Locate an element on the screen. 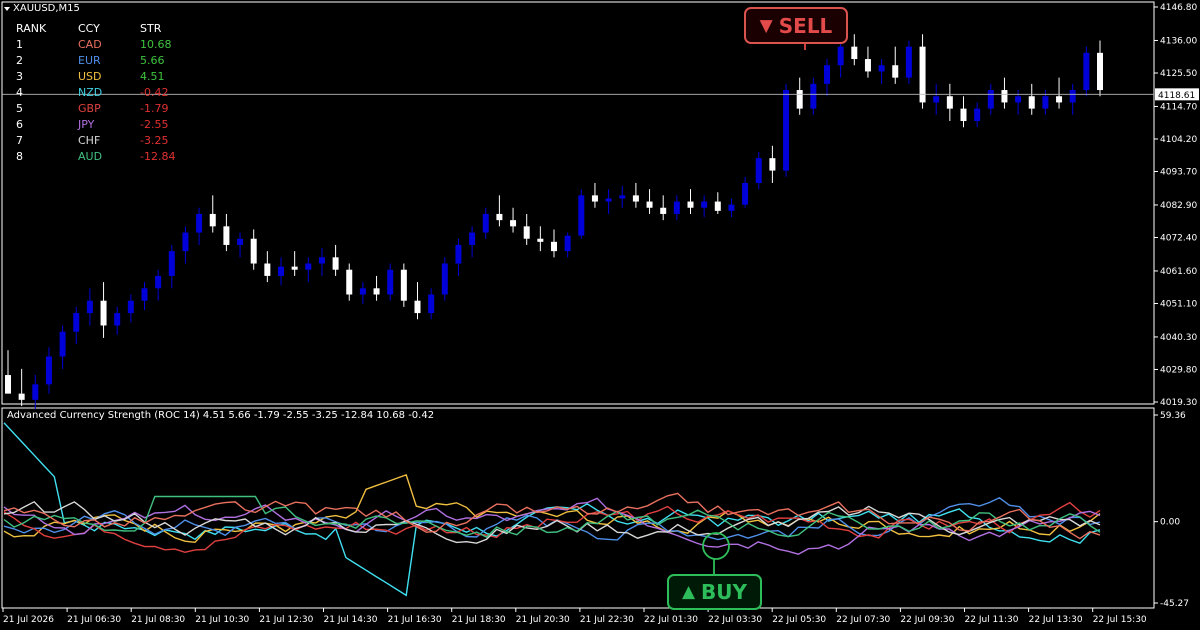 The image size is (1200, 630). indicator-axis: 59.36 0.00 -45.27 is located at coordinates (1171, 510).